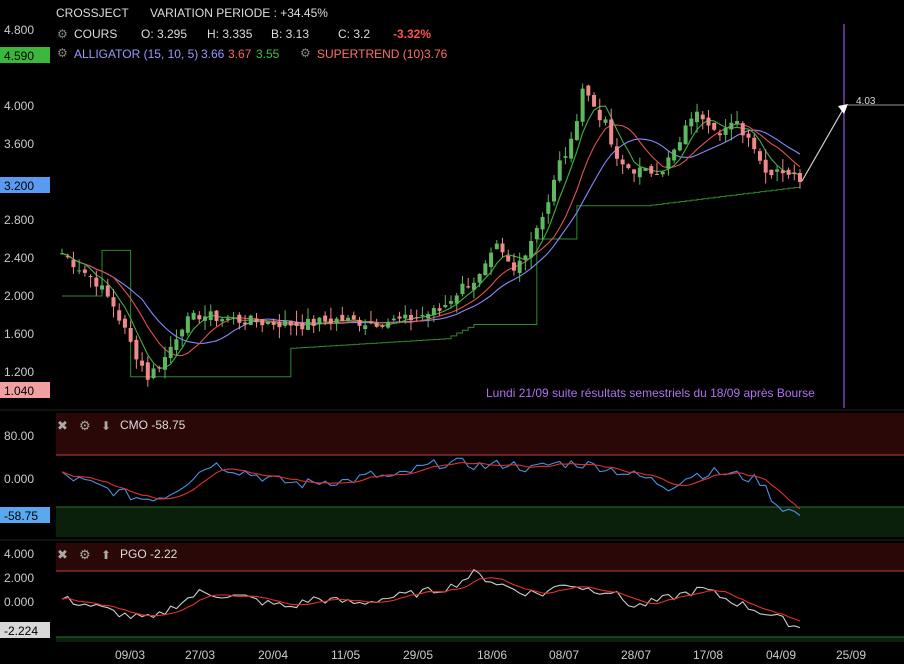 Image resolution: width=904 pixels, height=664 pixels. What do you see at coordinates (106, 555) in the screenshot?
I see `arrow-up-icon: ⬆` at bounding box center [106, 555].